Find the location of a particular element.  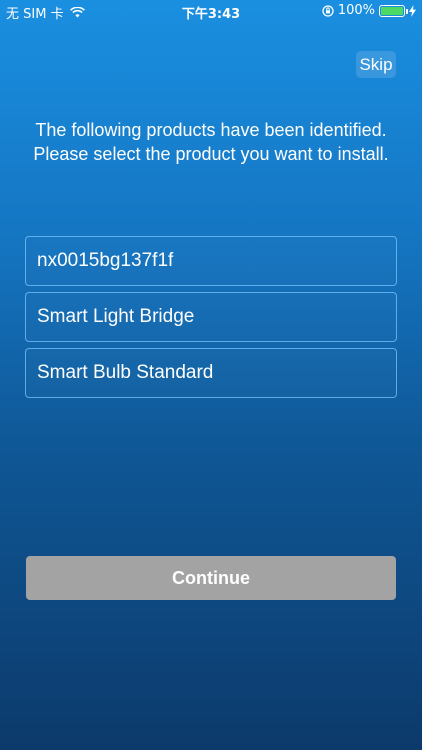

charging-bolt-icon is located at coordinates (412, 10).